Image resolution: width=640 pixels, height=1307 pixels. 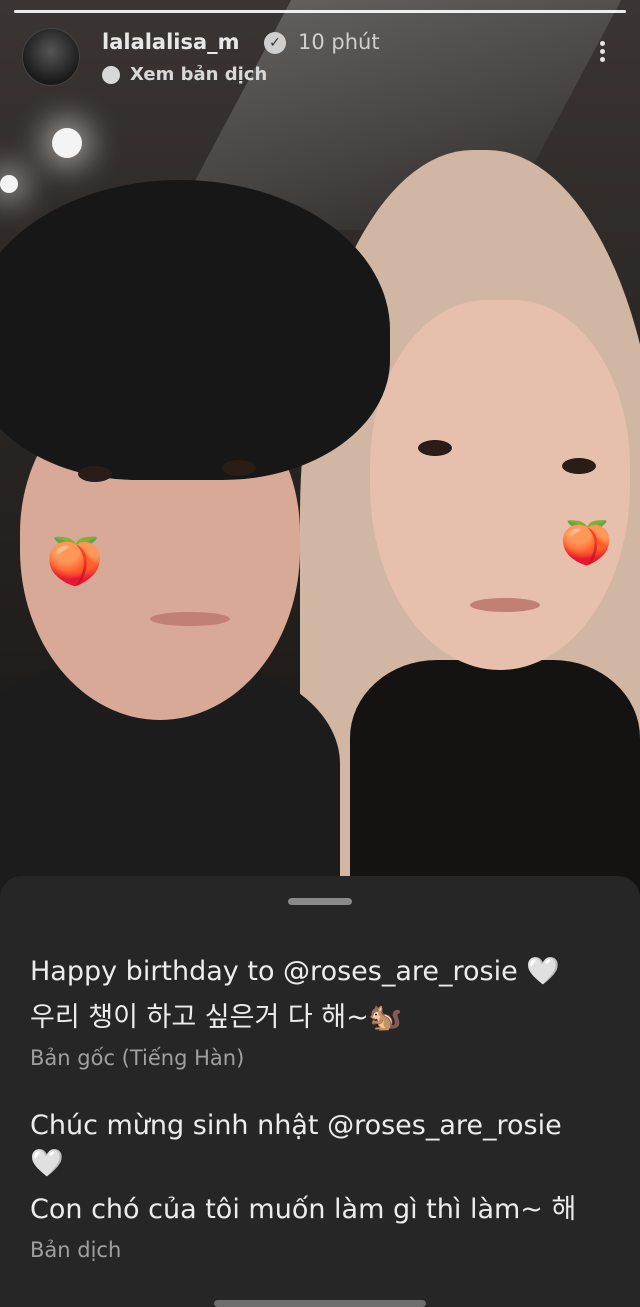 What do you see at coordinates (320, 1303) in the screenshot?
I see `home-indicator` at bounding box center [320, 1303].